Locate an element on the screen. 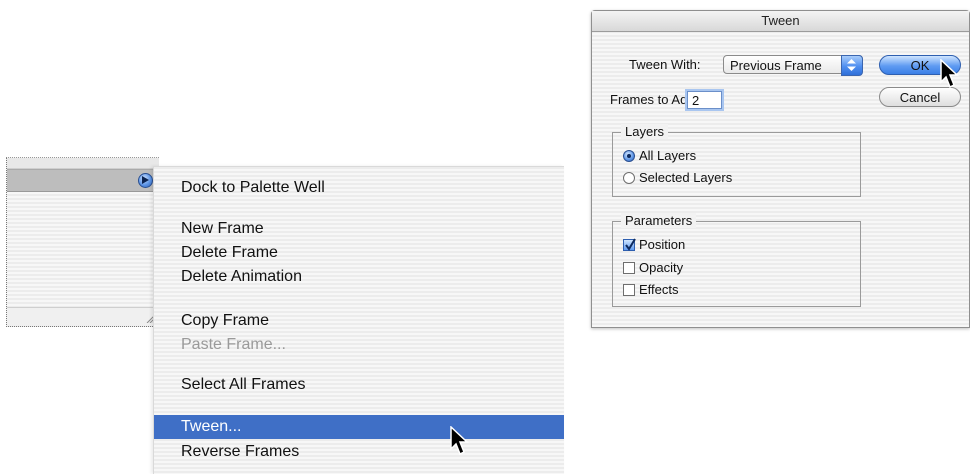 The width and height of the screenshot is (970, 474). checkbox-opacity-label: Opacity is located at coordinates (661, 267).